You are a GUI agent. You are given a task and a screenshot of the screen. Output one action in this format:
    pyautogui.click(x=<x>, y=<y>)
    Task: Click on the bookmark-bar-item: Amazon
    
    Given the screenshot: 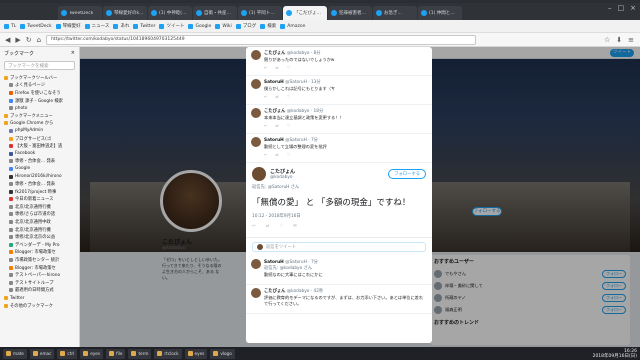 What is the action you would take?
    pyautogui.click(x=292, y=26)
    